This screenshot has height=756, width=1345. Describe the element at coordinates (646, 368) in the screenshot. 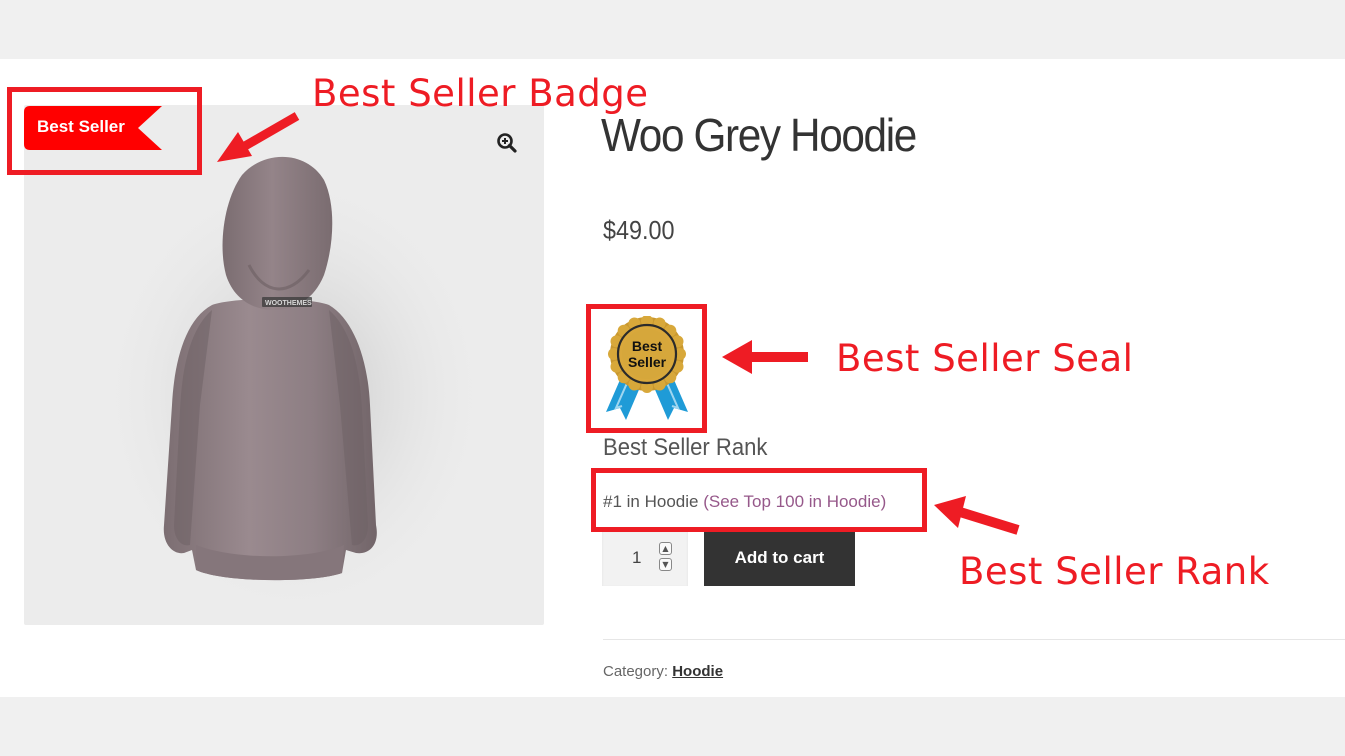

I see `seal-highlight-box` at that location.